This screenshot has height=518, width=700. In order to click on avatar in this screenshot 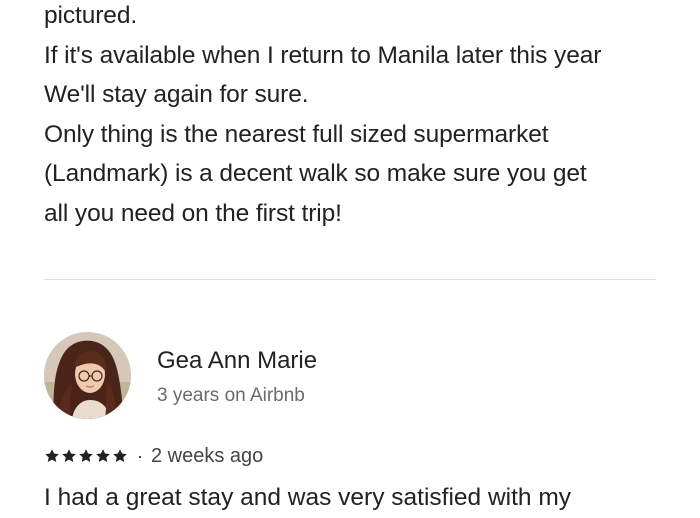, I will do `click(87, 375)`.